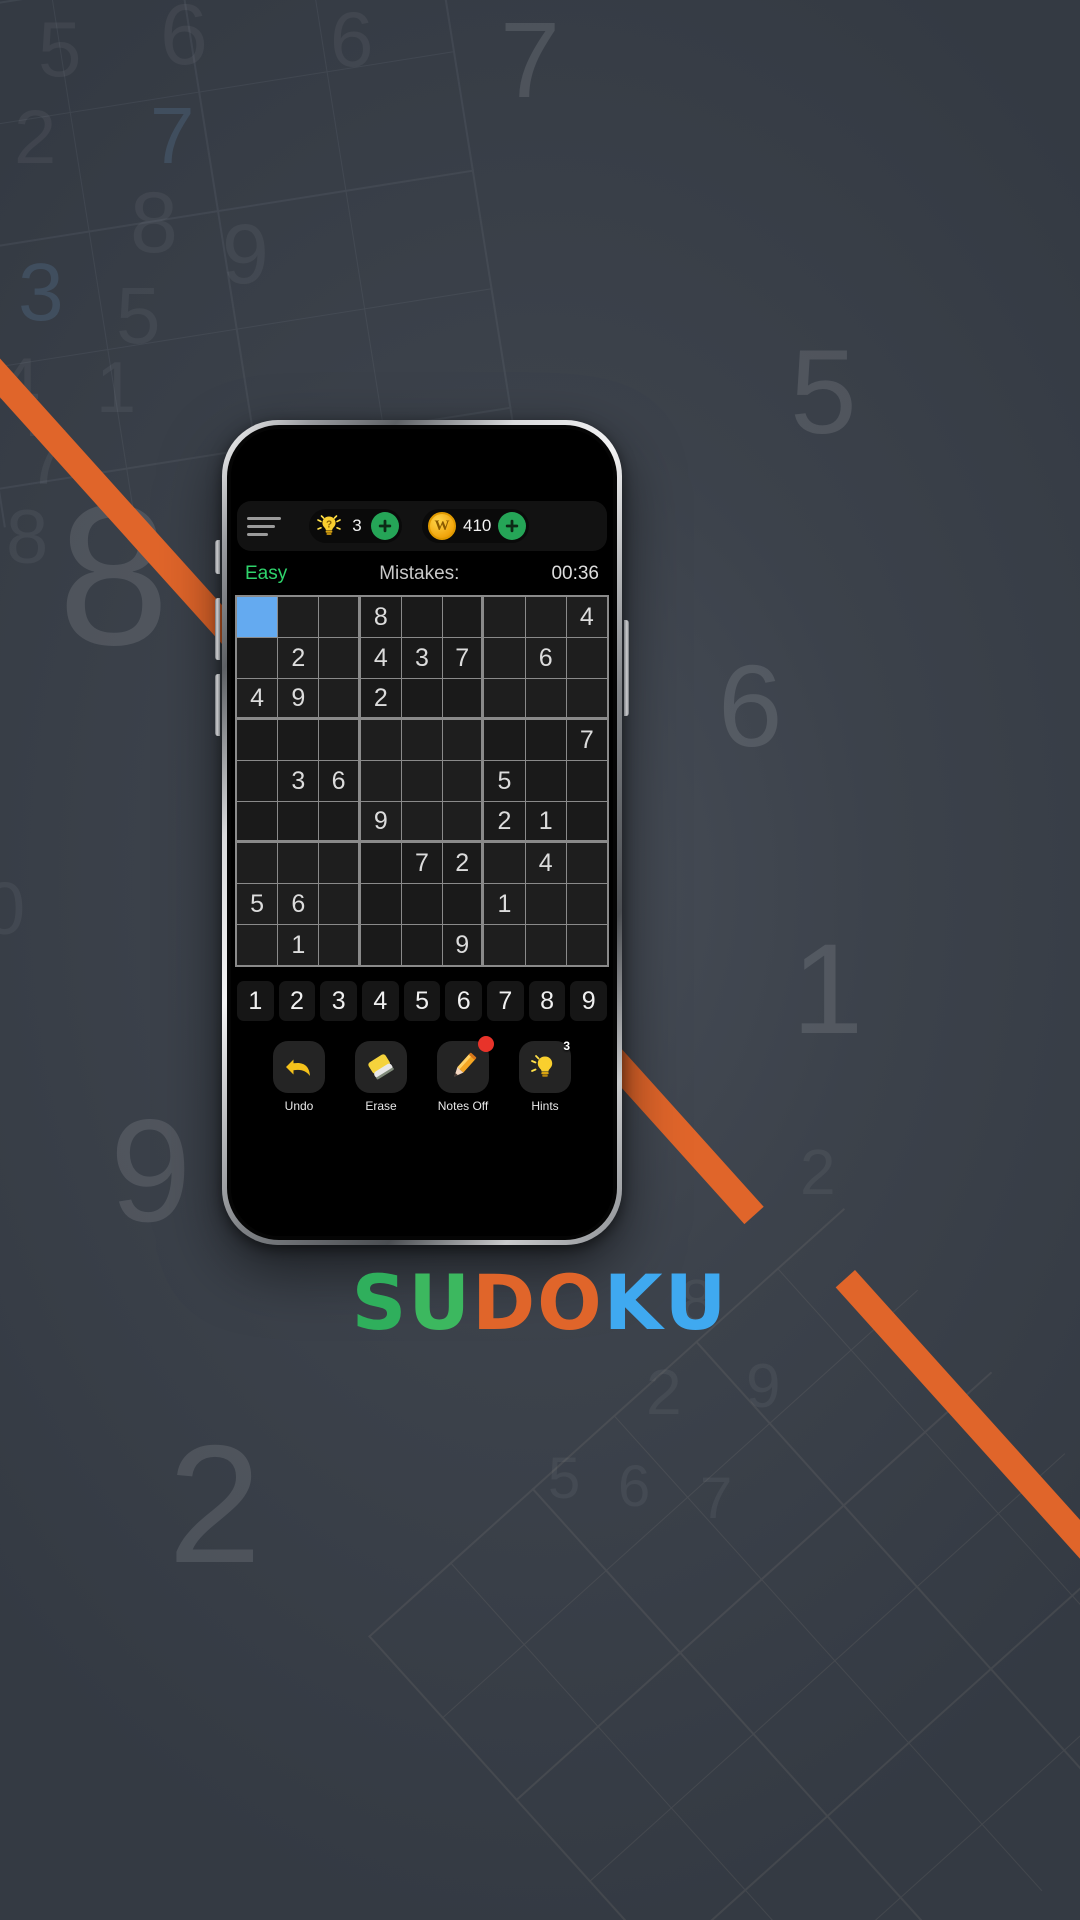 The height and width of the screenshot is (1920, 1080). What do you see at coordinates (463, 658) in the screenshot?
I see `sudoku-cell-r2c6: 7` at bounding box center [463, 658].